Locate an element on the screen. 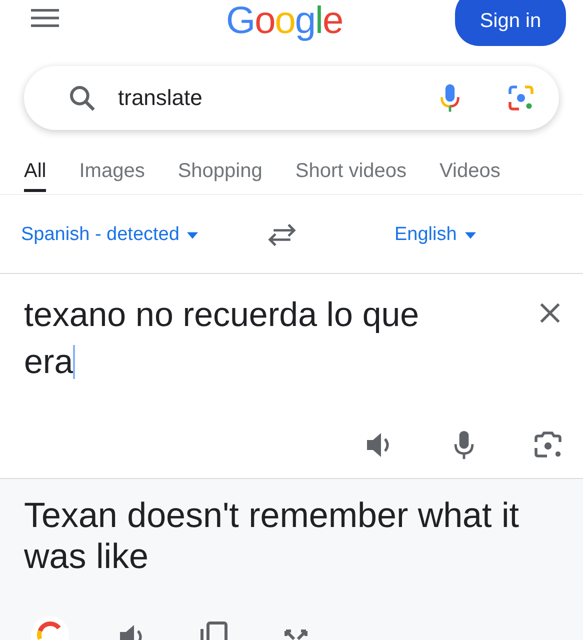  google-logo: Google is located at coordinates (284, 22).